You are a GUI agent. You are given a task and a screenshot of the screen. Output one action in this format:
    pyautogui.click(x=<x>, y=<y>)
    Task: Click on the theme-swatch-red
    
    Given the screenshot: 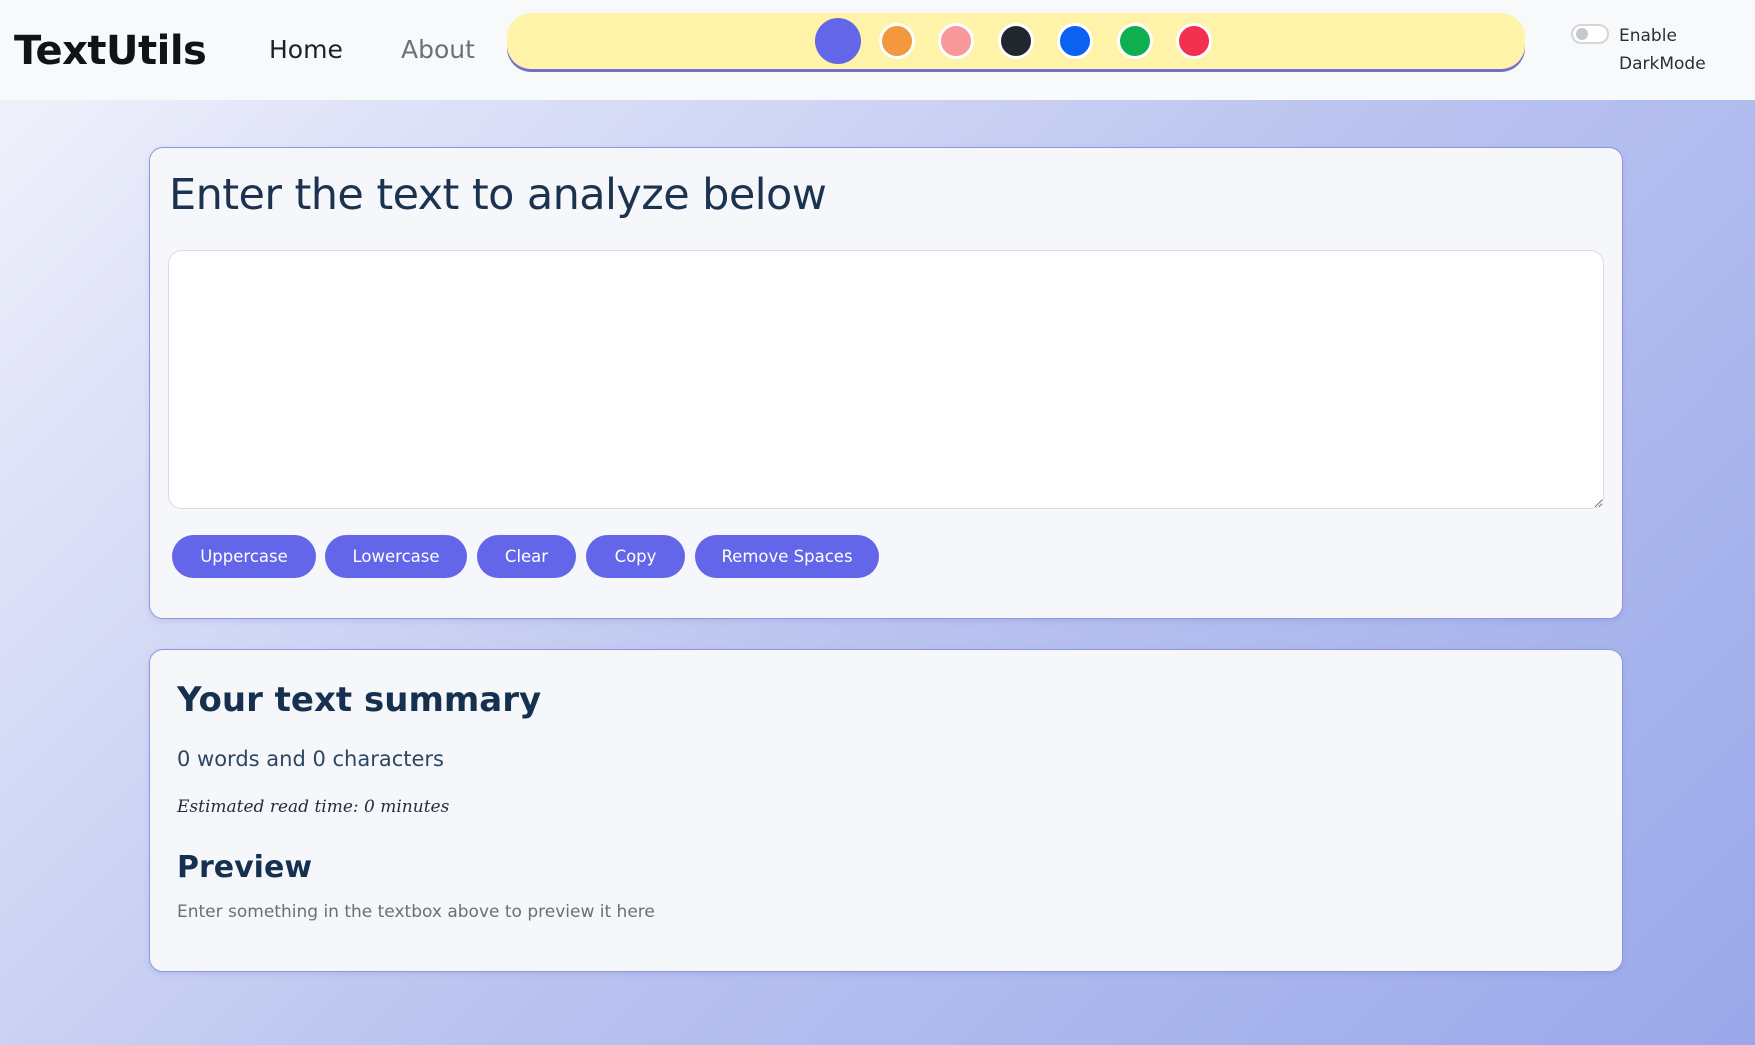 What is the action you would take?
    pyautogui.click(x=1194, y=41)
    